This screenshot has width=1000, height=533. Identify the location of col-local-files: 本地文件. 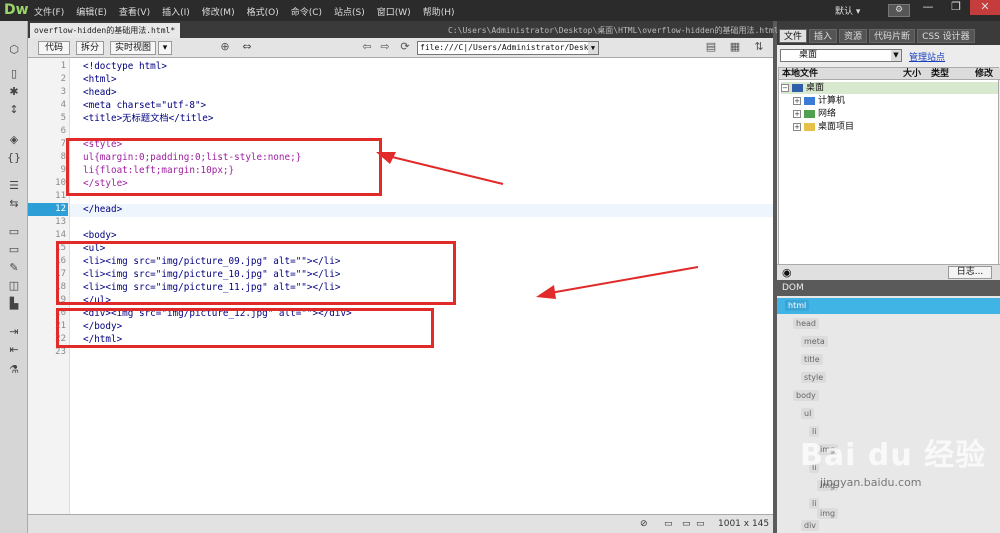
(800, 74).